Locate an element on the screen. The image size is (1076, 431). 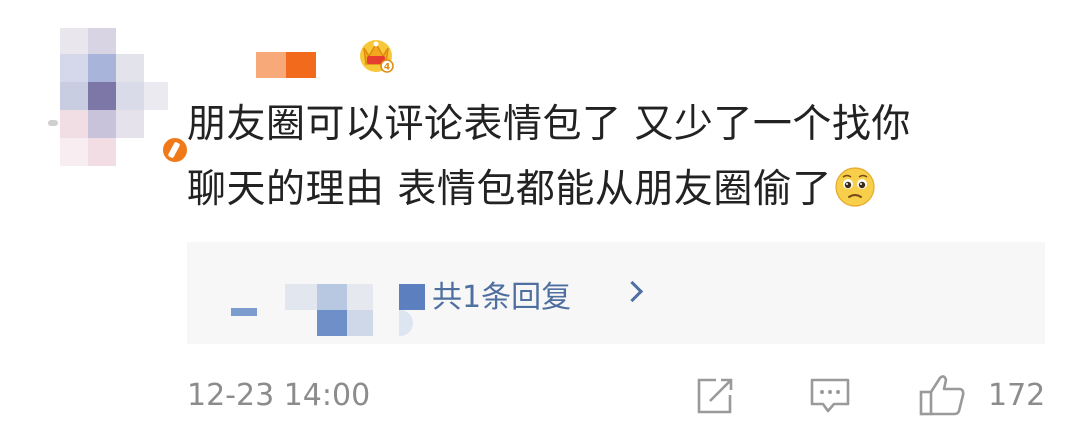
svg-text: 4 is located at coordinates (387, 68).